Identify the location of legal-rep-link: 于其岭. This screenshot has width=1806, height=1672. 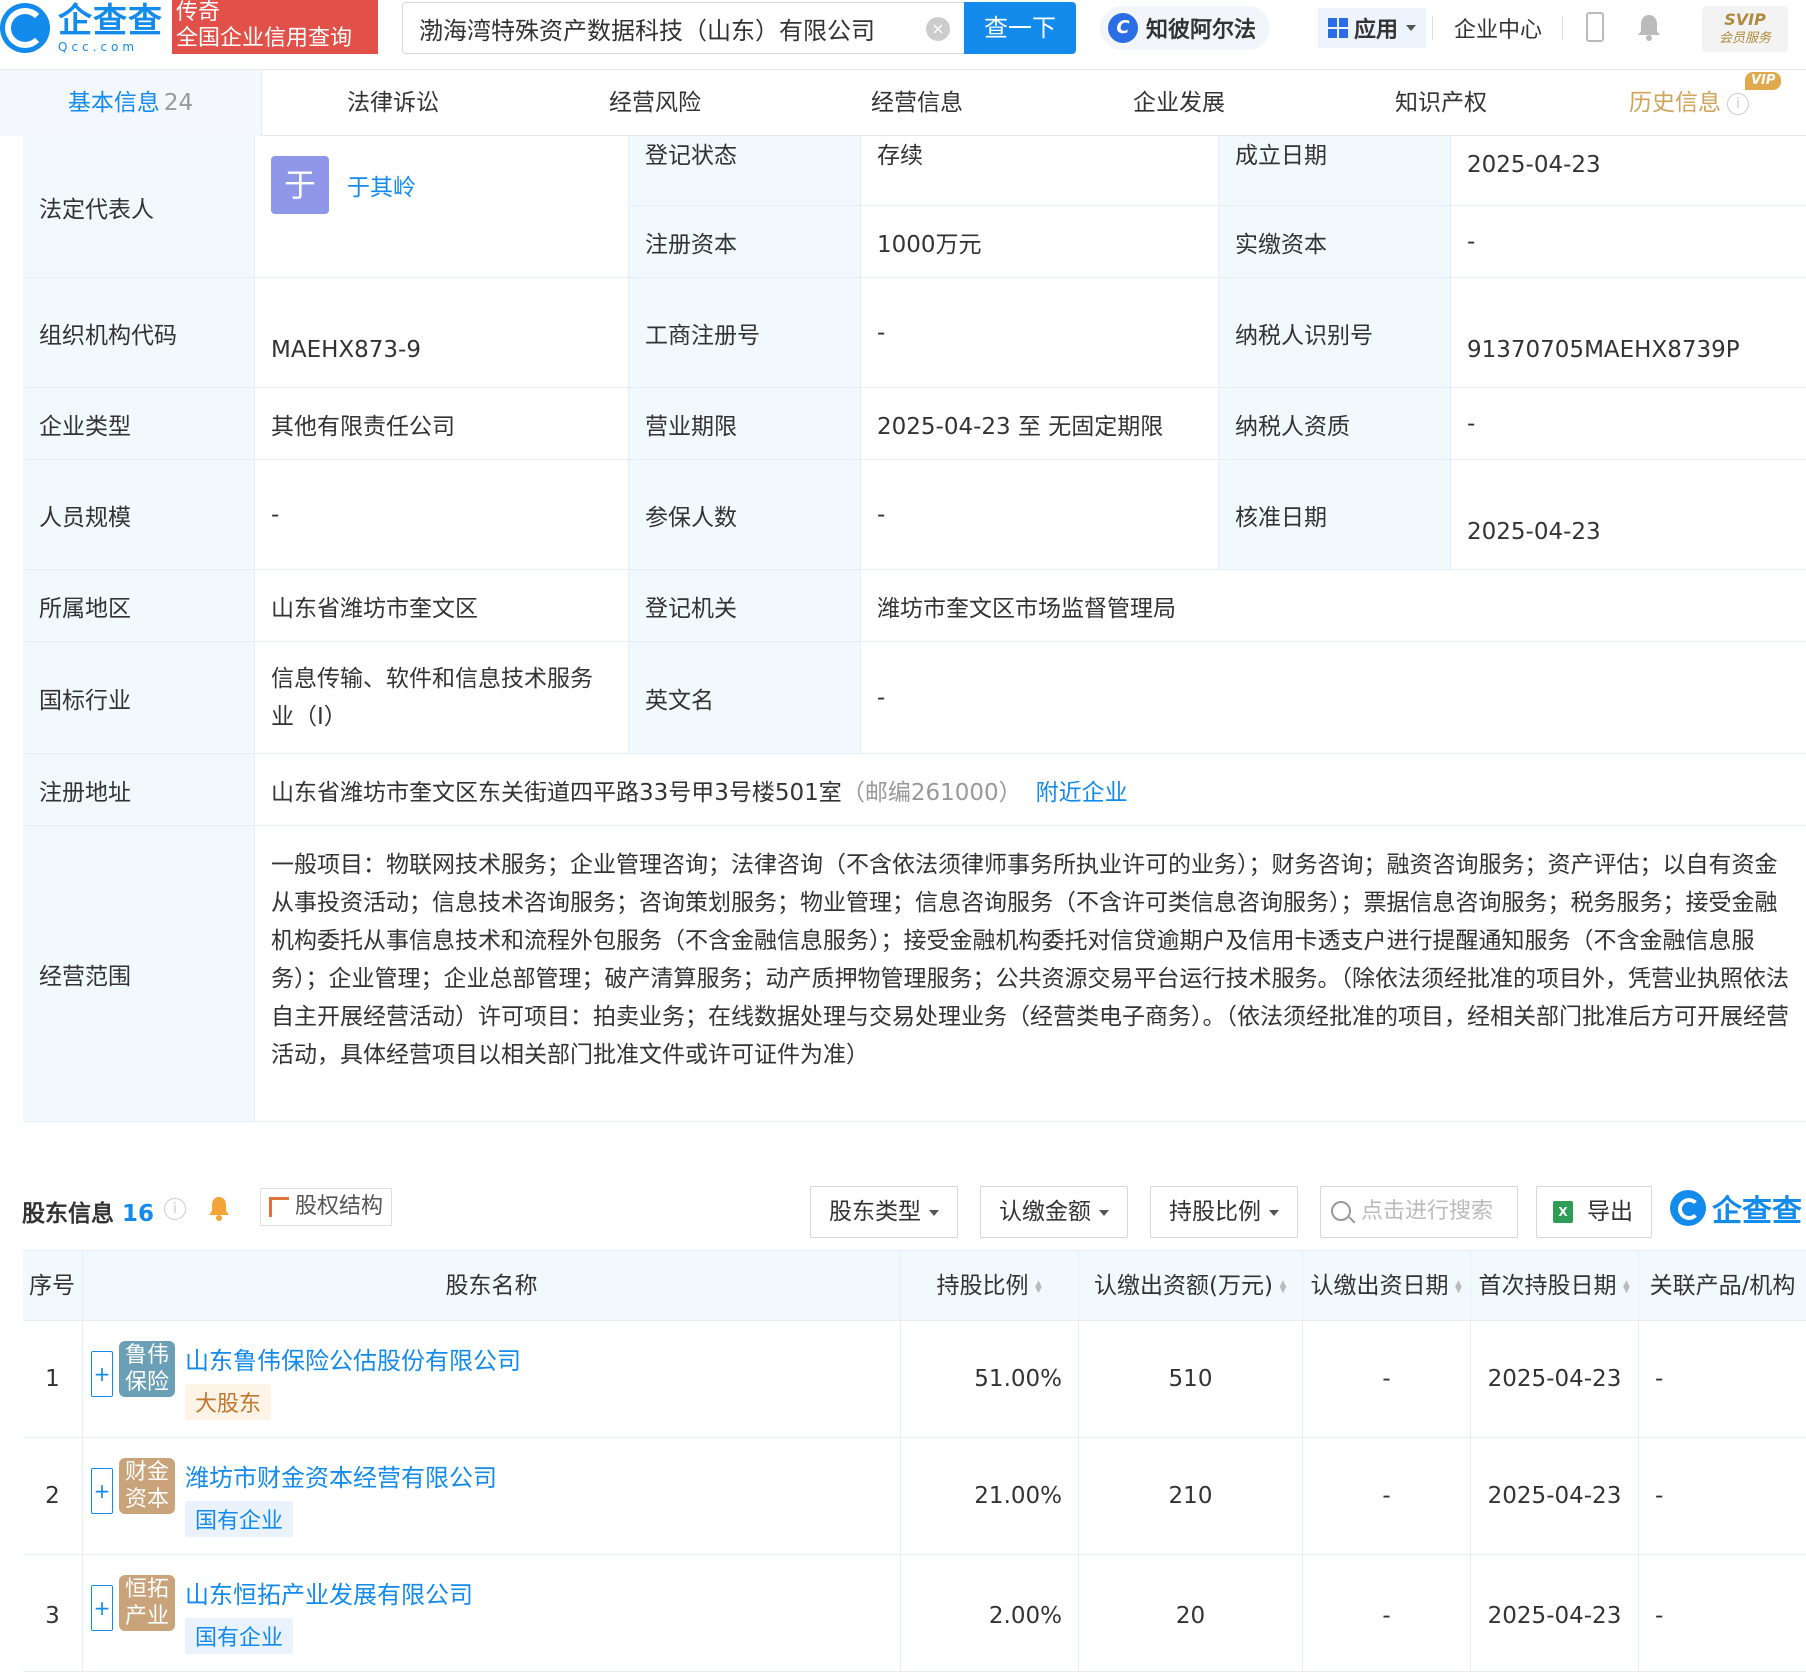
(381, 185).